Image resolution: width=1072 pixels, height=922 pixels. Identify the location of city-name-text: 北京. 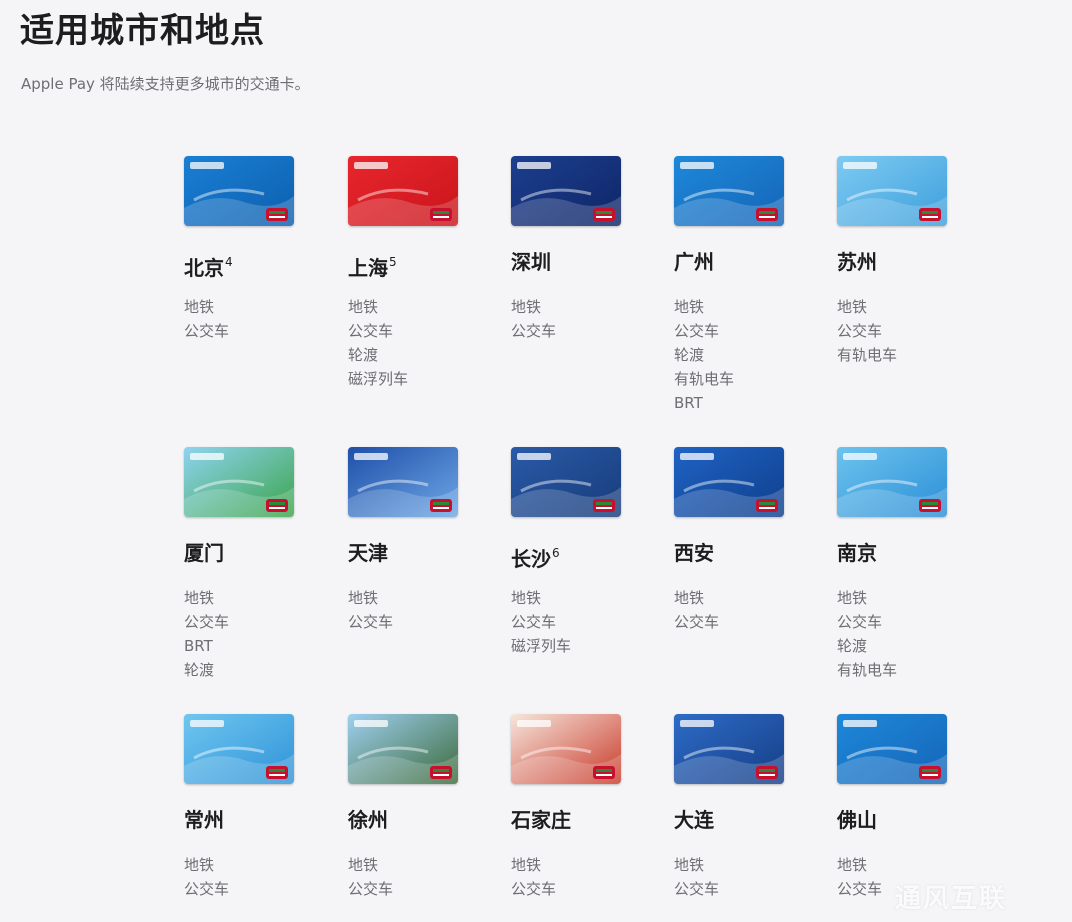
(204, 268).